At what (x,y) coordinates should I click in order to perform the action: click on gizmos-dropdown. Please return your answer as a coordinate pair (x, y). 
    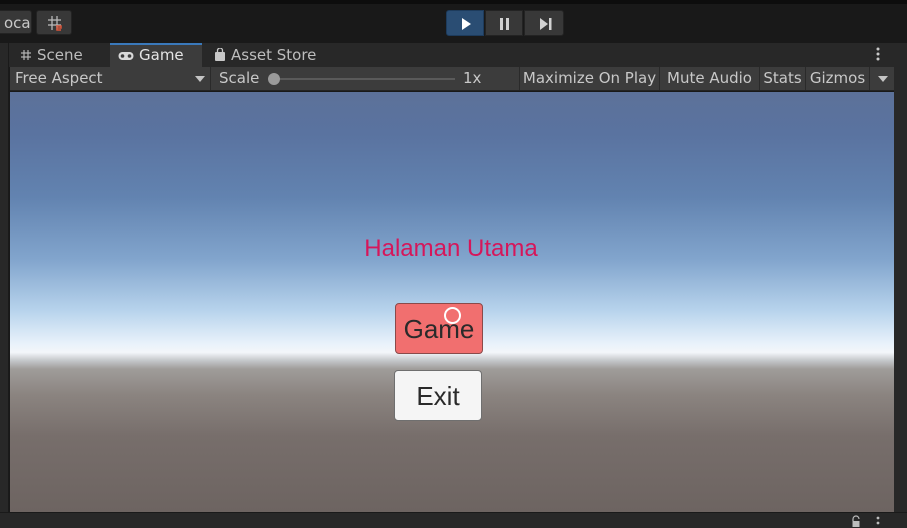
    Looking at the image, I should click on (881, 78).